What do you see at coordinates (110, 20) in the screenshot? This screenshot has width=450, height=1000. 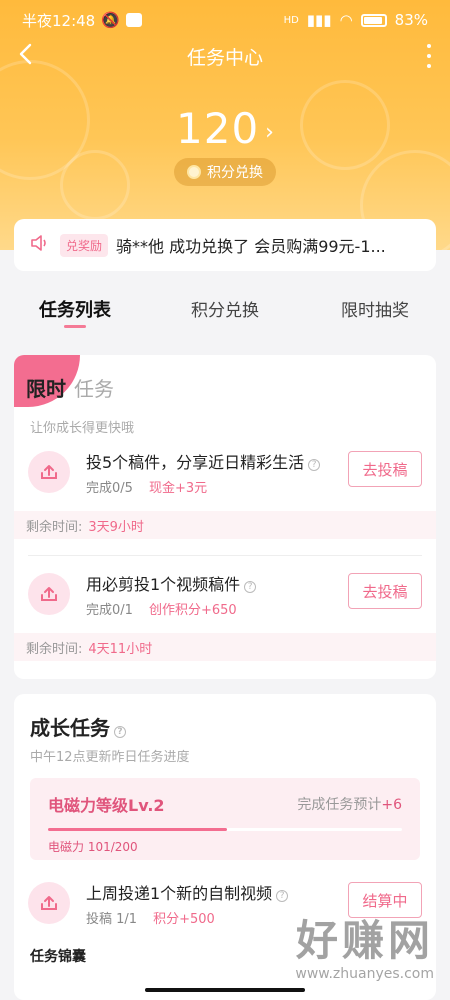 I see `mute-icon: 🔕` at bounding box center [110, 20].